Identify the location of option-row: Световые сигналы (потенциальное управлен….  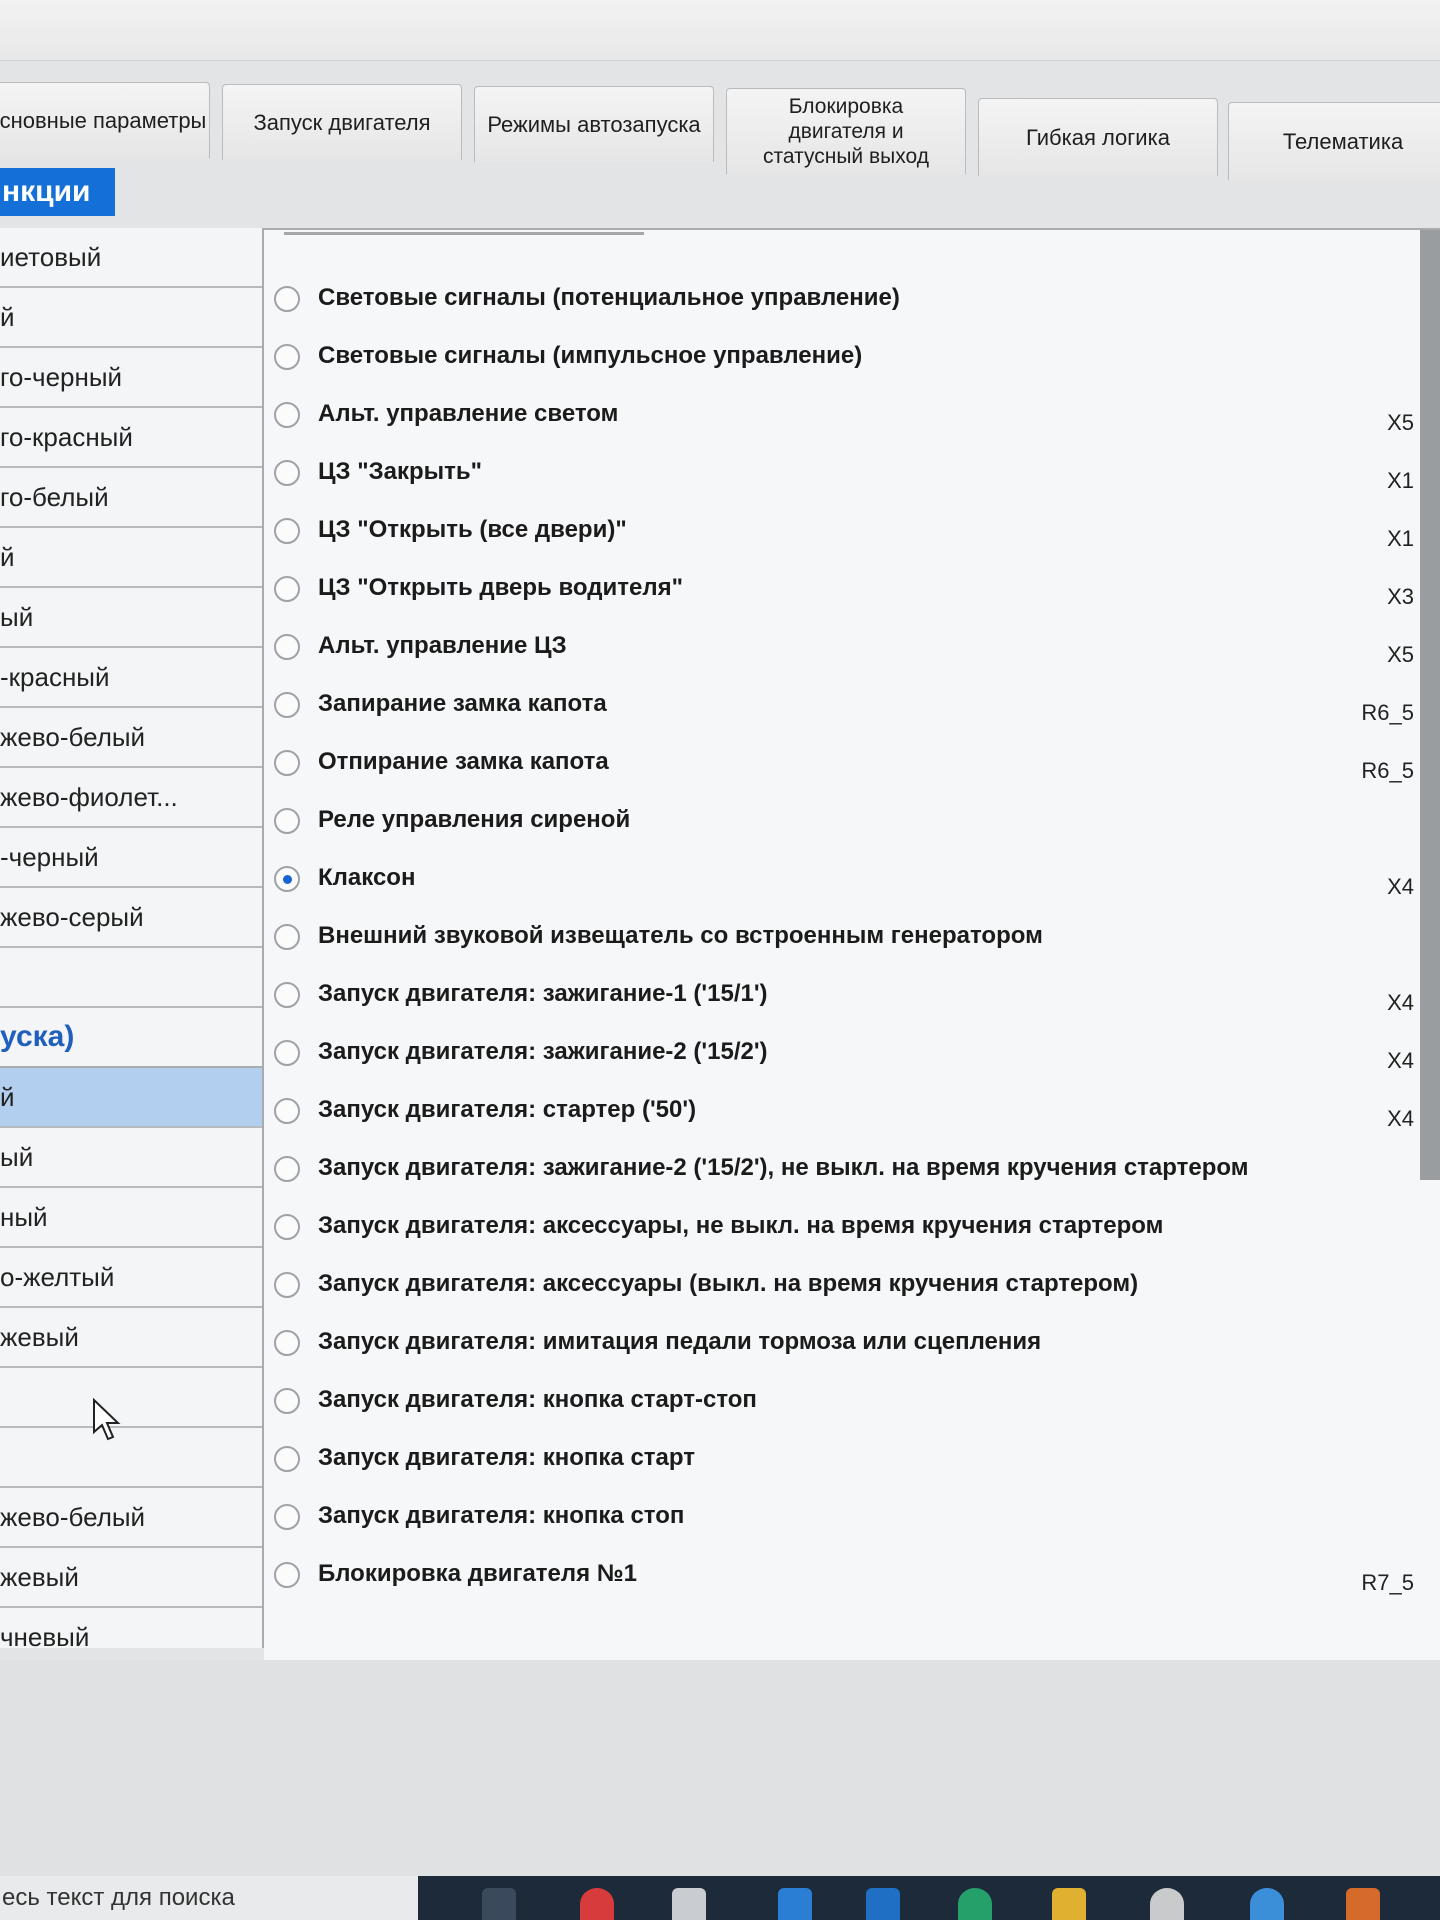
(844, 301).